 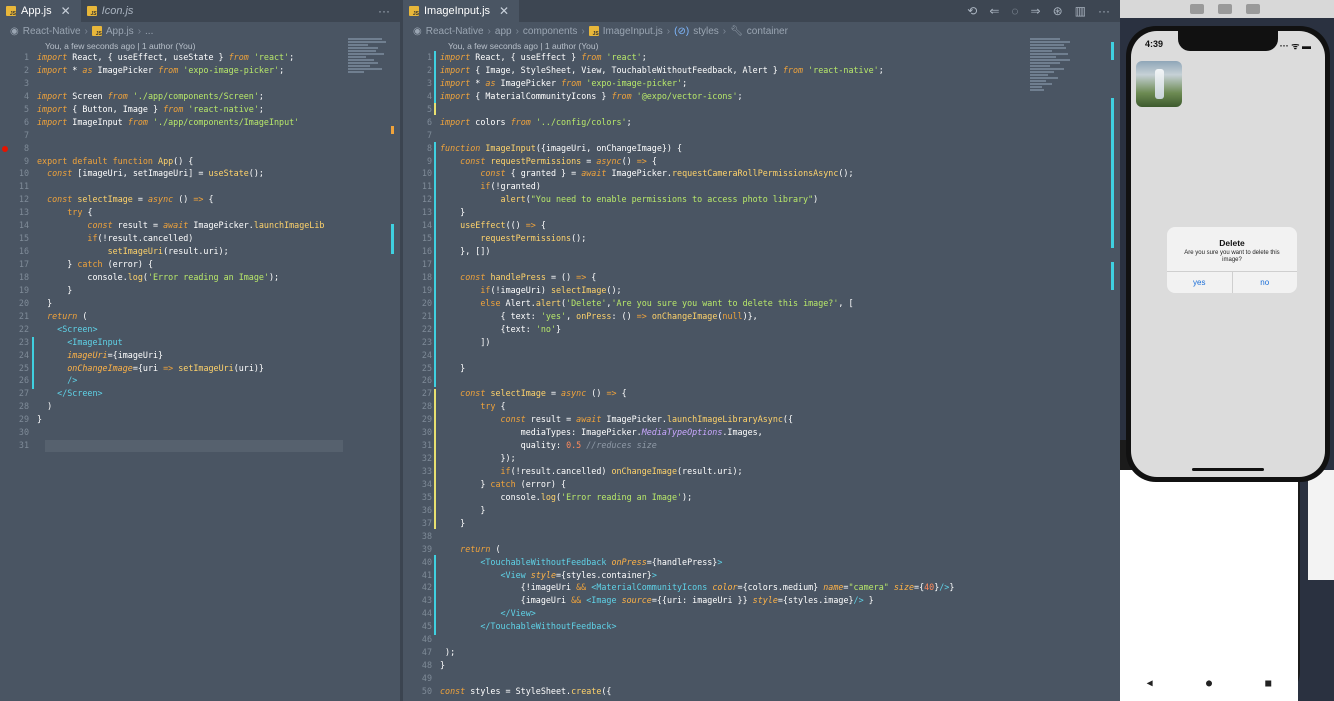 I want to click on breadcrumb-item-styles: styles, so click(x=706, y=31).